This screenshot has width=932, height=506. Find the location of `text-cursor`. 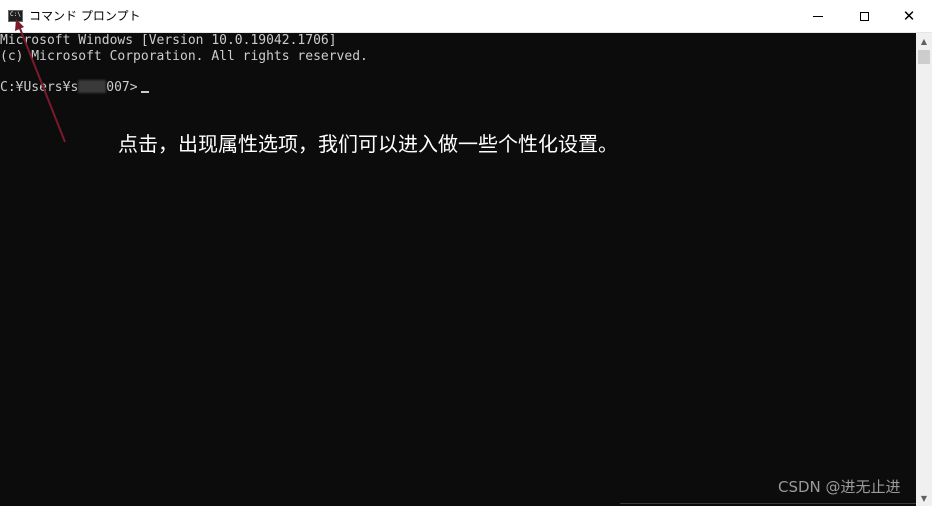

text-cursor is located at coordinates (144, 92).